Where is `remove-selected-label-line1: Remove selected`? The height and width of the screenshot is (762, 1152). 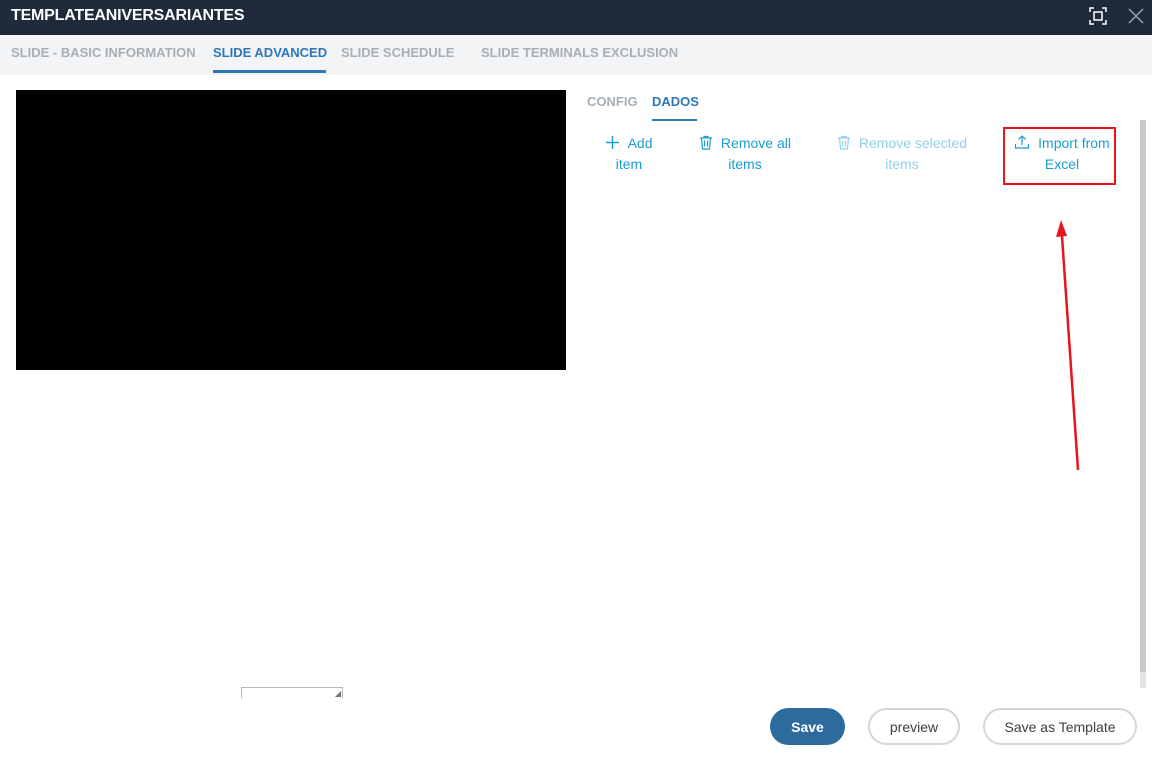 remove-selected-label-line1: Remove selected is located at coordinates (913, 143).